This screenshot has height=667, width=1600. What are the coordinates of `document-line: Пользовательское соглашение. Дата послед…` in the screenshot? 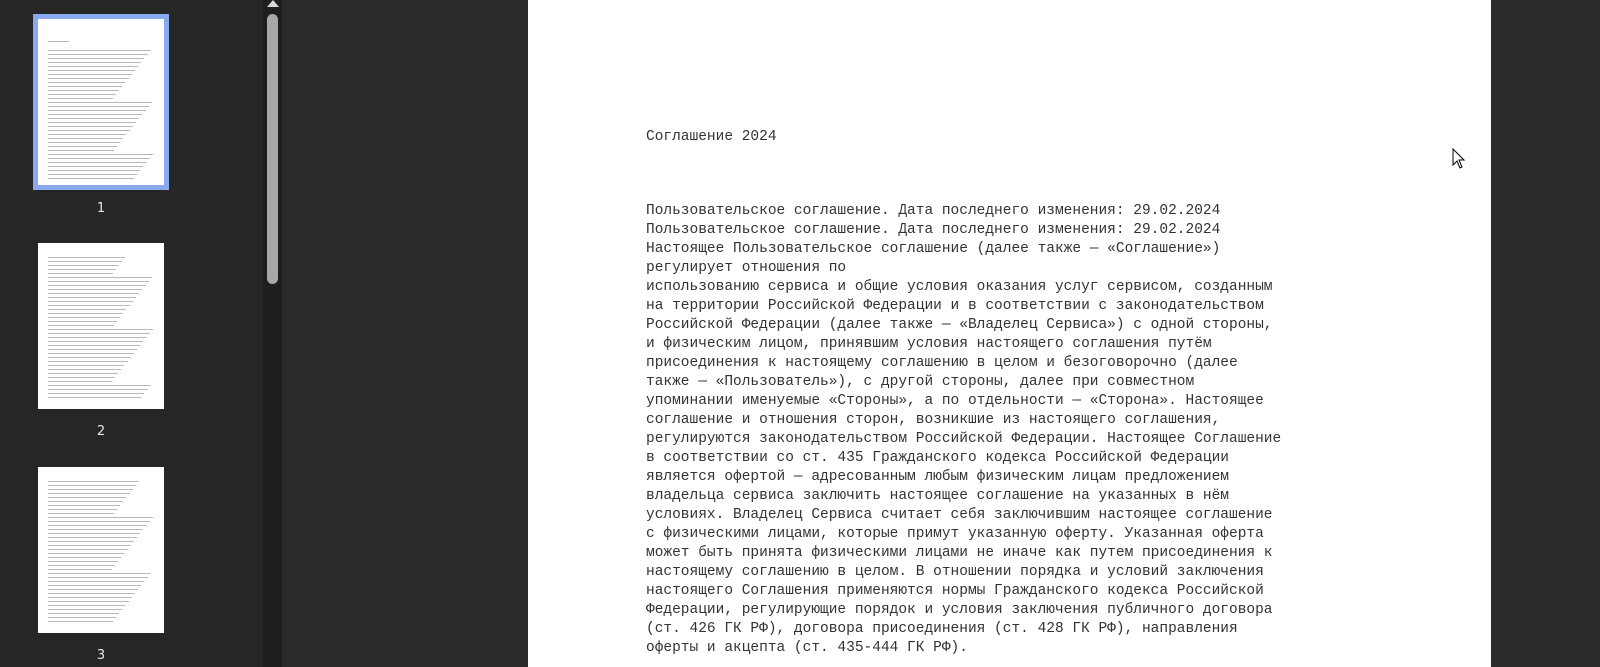 It's located at (933, 211).